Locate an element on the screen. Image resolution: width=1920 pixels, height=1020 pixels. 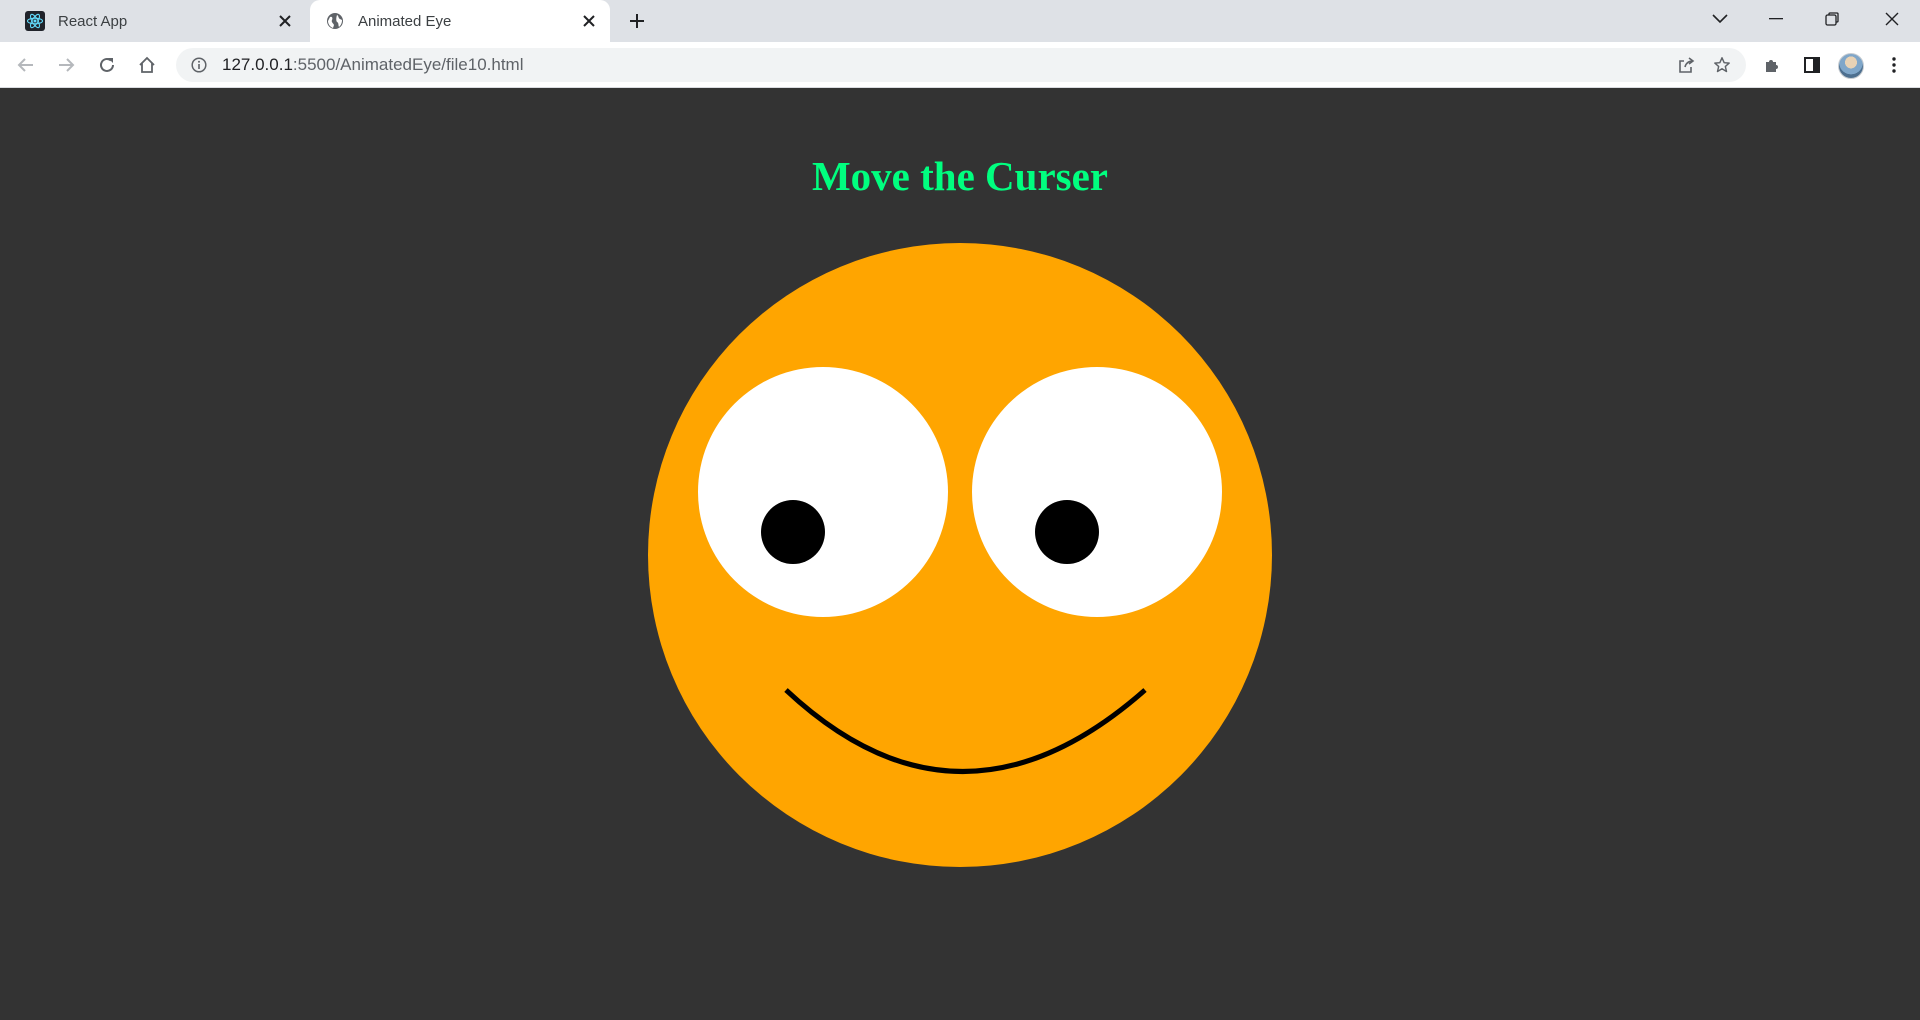
minimize-icon is located at coordinates (1776, 19).